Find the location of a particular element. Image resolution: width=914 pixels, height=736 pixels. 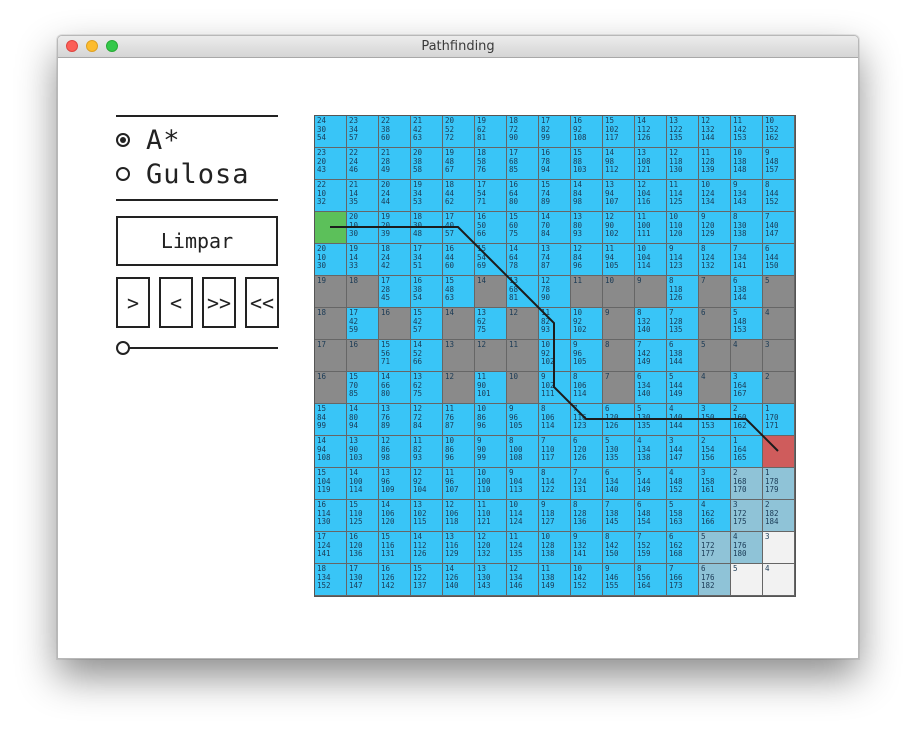

grid-cell-open: 8 156 164 is located at coordinates (651, 580).